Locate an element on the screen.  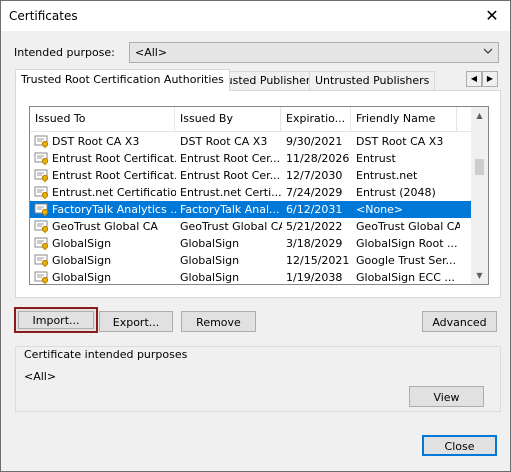
tab-trusted-root: Trusted Root Certification Authorities is located at coordinates (122, 80).